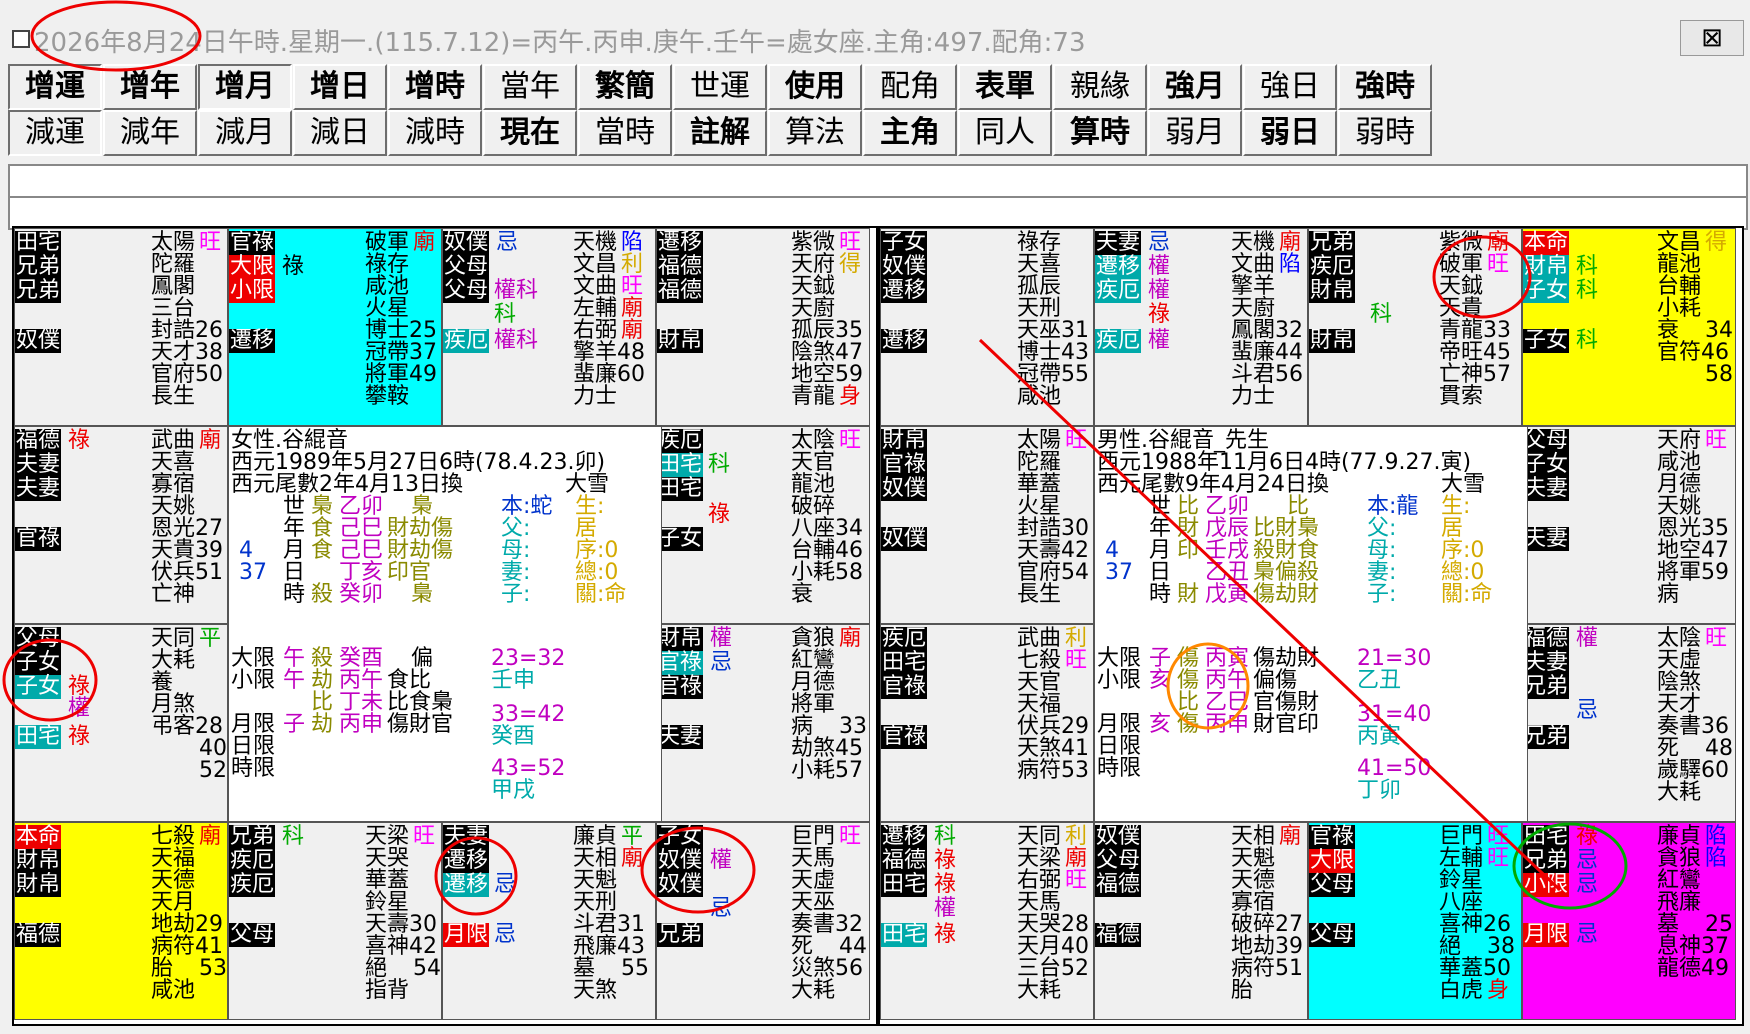  What do you see at coordinates (150, 133) in the screenshot?
I see `toolbar-button: 減年` at bounding box center [150, 133].